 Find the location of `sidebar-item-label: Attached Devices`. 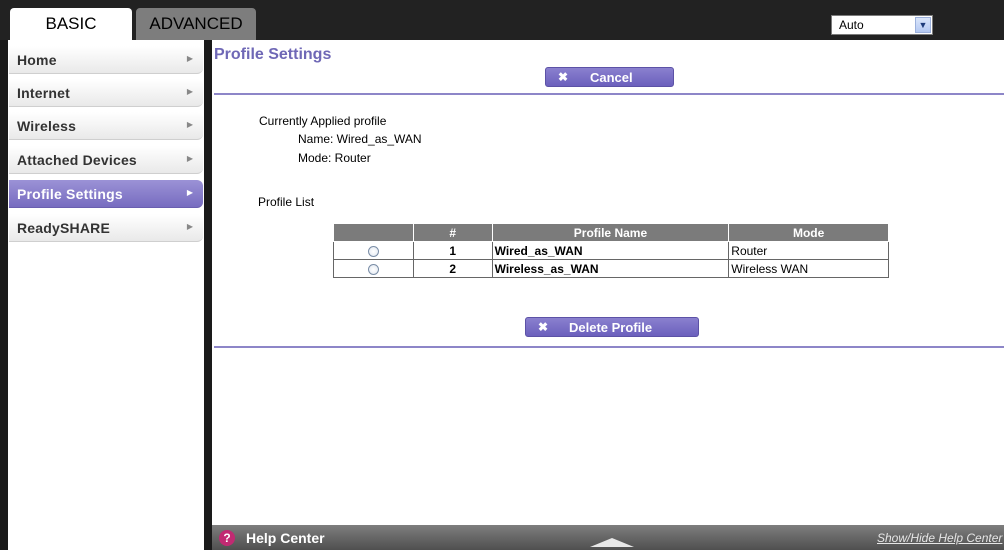

sidebar-item-label: Attached Devices is located at coordinates (77, 160).